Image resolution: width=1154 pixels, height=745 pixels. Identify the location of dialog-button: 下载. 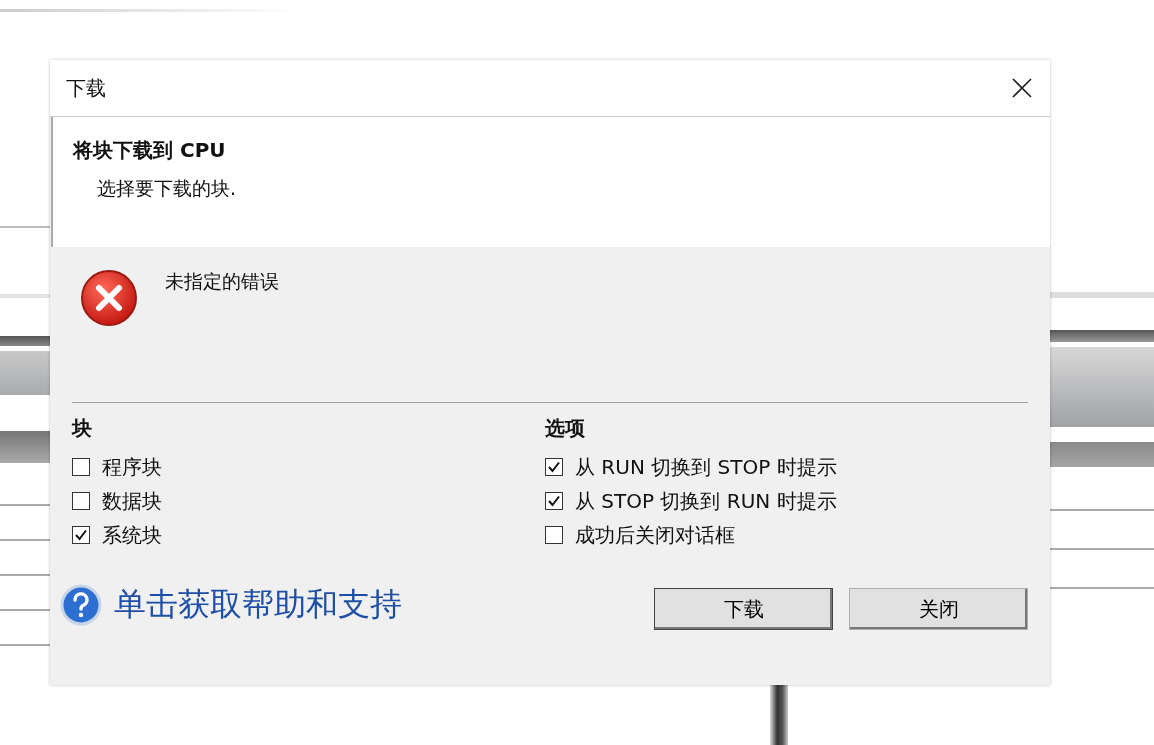
(743, 609).